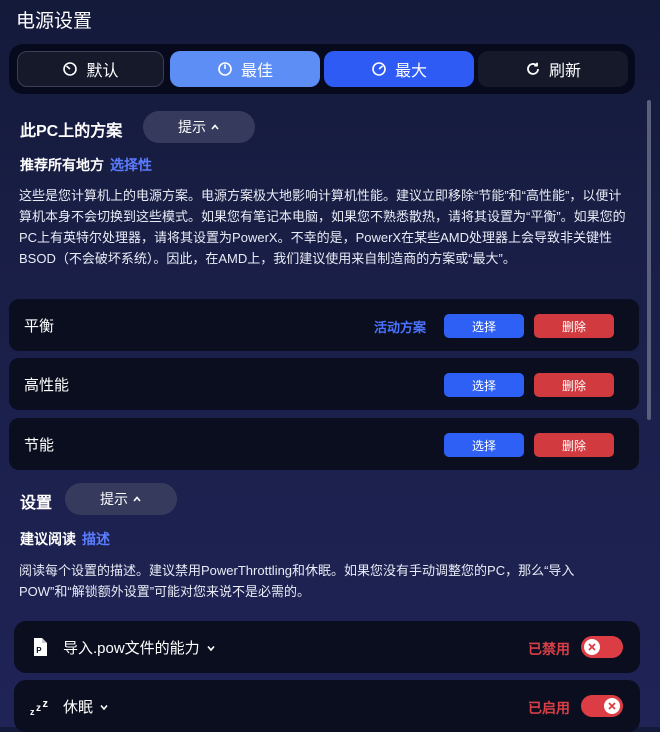 Image resolution: width=660 pixels, height=732 pixels. Describe the element at coordinates (324, 444) in the screenshot. I see `plan-row-power-saver: 节能 选择 删除` at that location.